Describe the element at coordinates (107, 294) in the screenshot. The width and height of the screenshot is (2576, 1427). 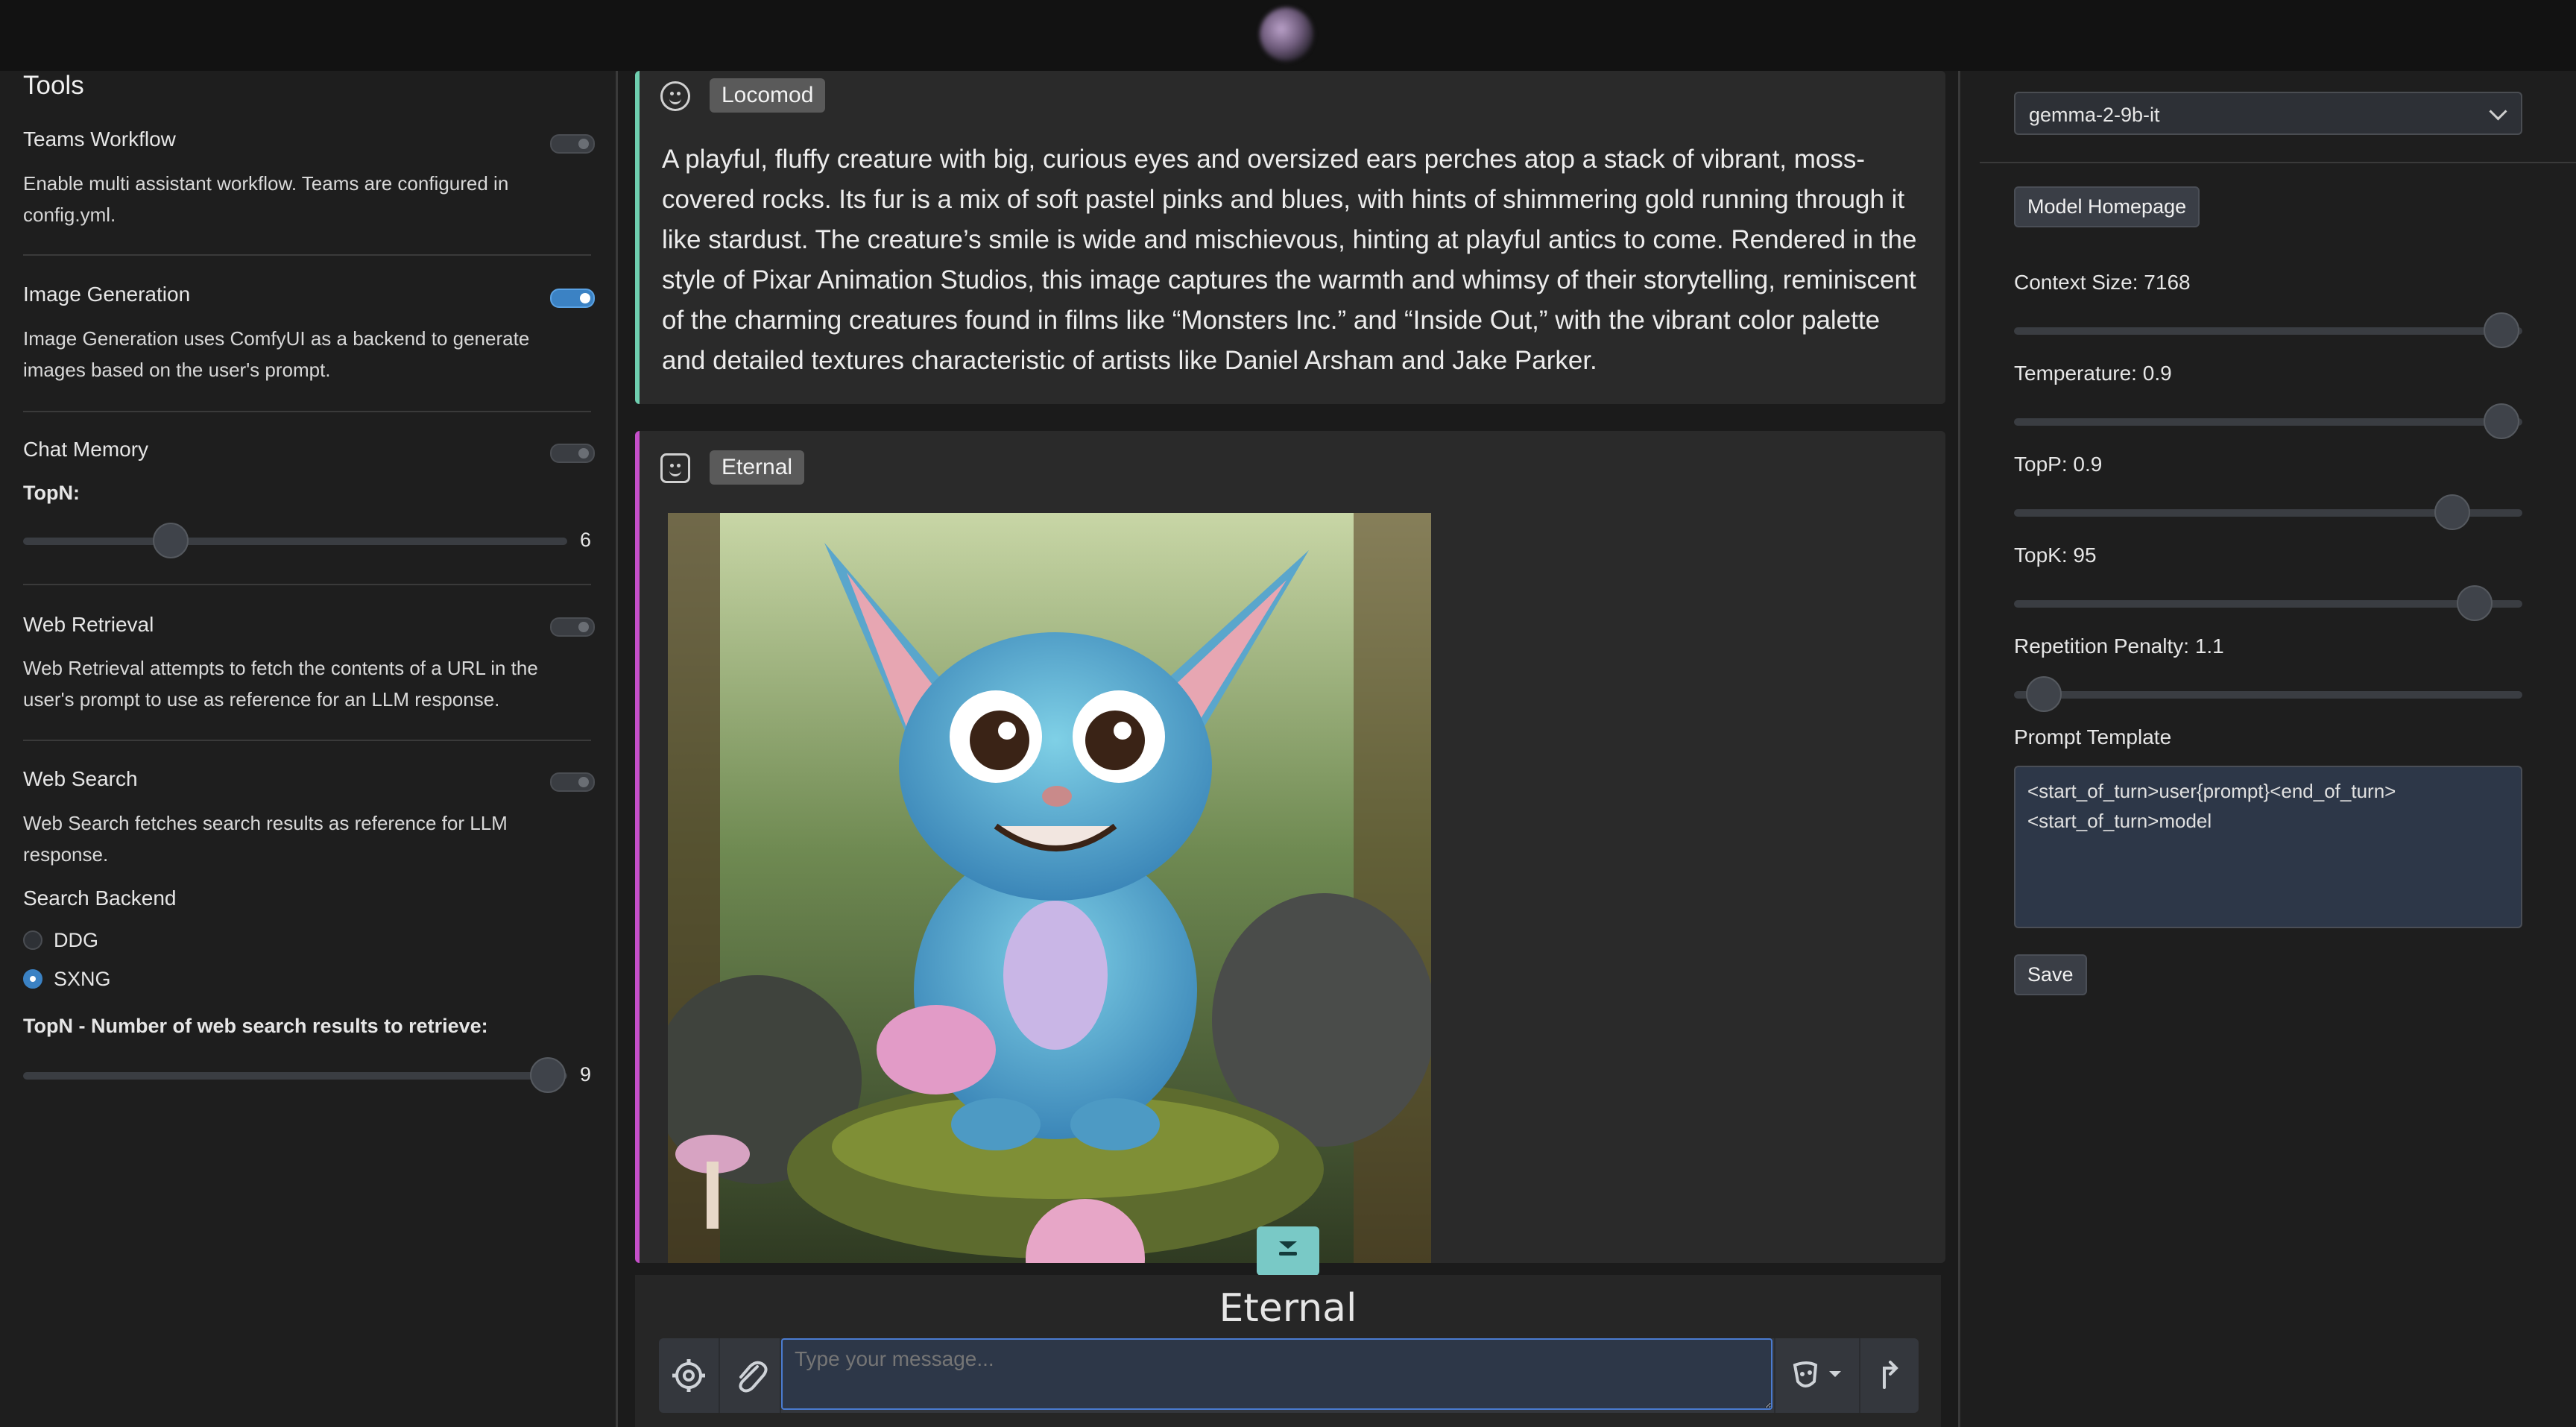
I see `image-generation-label: Image Generation` at that location.